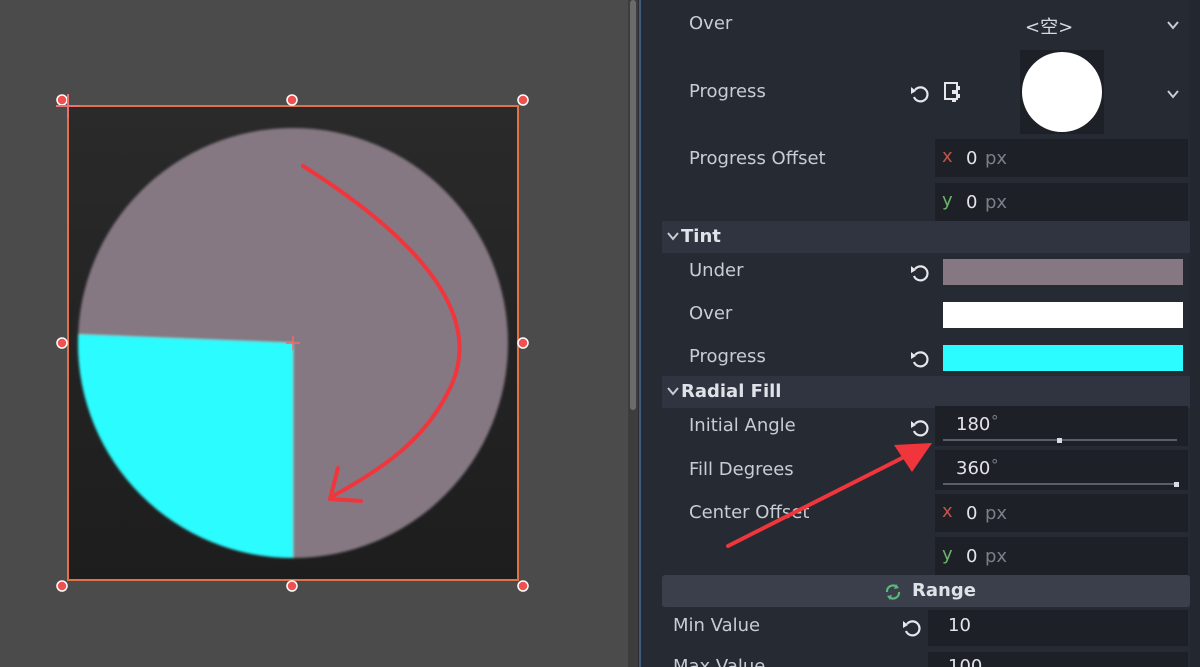 This screenshot has height=667, width=1200. I want to click on inspector-scrollbar, so click(1195, 333).